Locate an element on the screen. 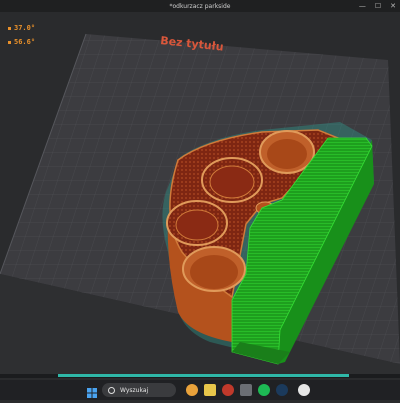 The height and width of the screenshot is (403, 400). browser-icon is located at coordinates (192, 390).